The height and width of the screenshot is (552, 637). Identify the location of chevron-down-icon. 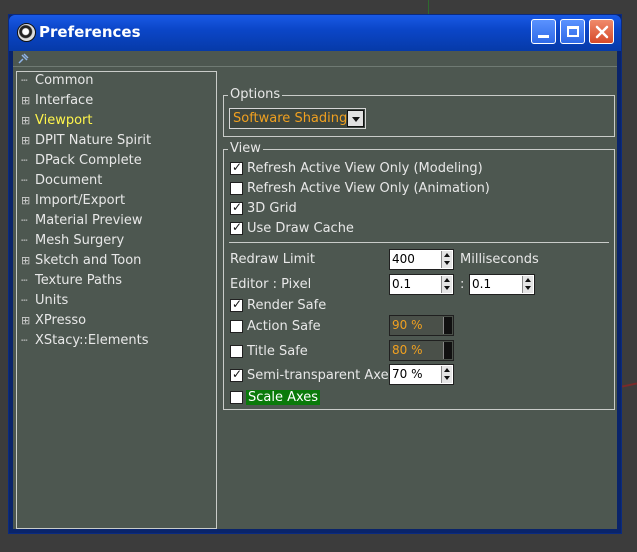
(355, 118).